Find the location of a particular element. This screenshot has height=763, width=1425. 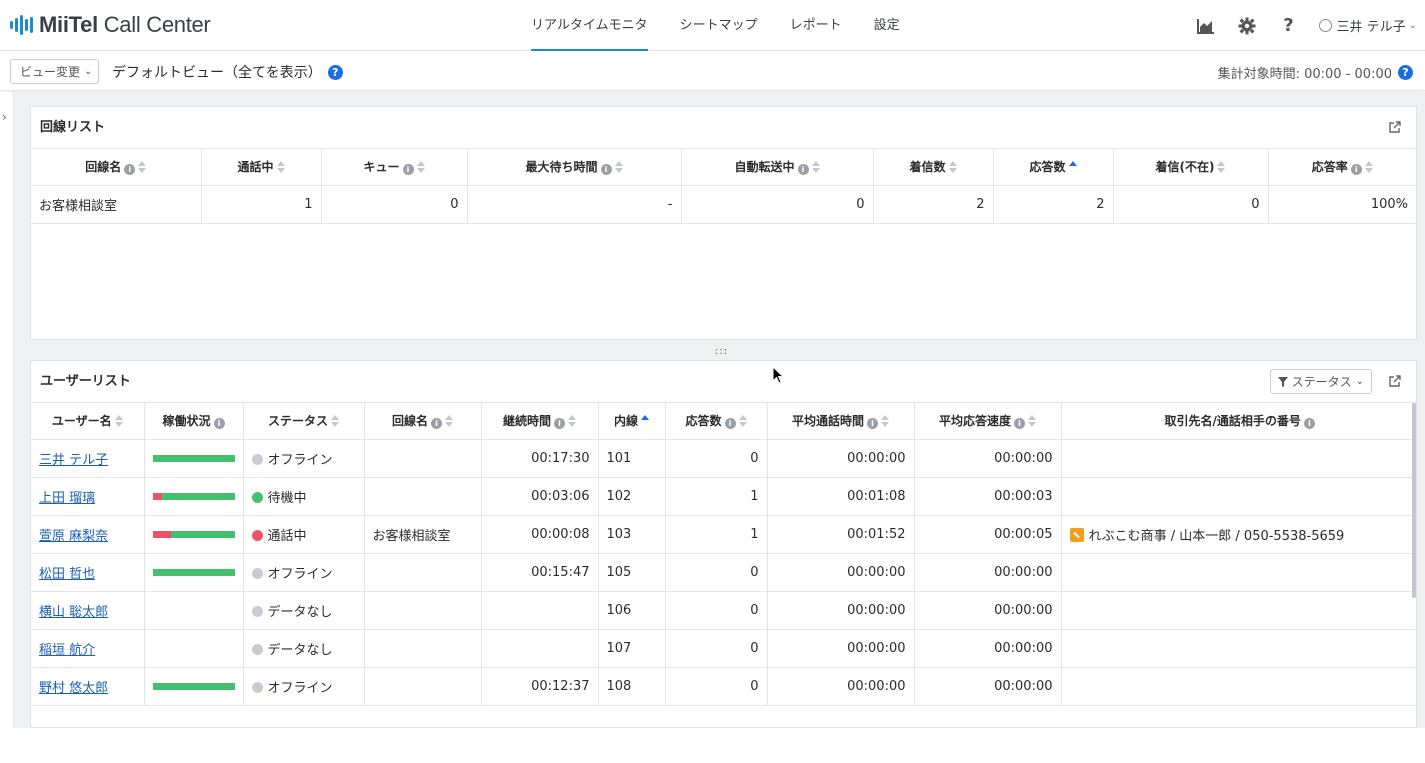

table-row: 横山 聡太郎 データなし 106 0 00:00:00 00:00:00 is located at coordinates (723, 610).